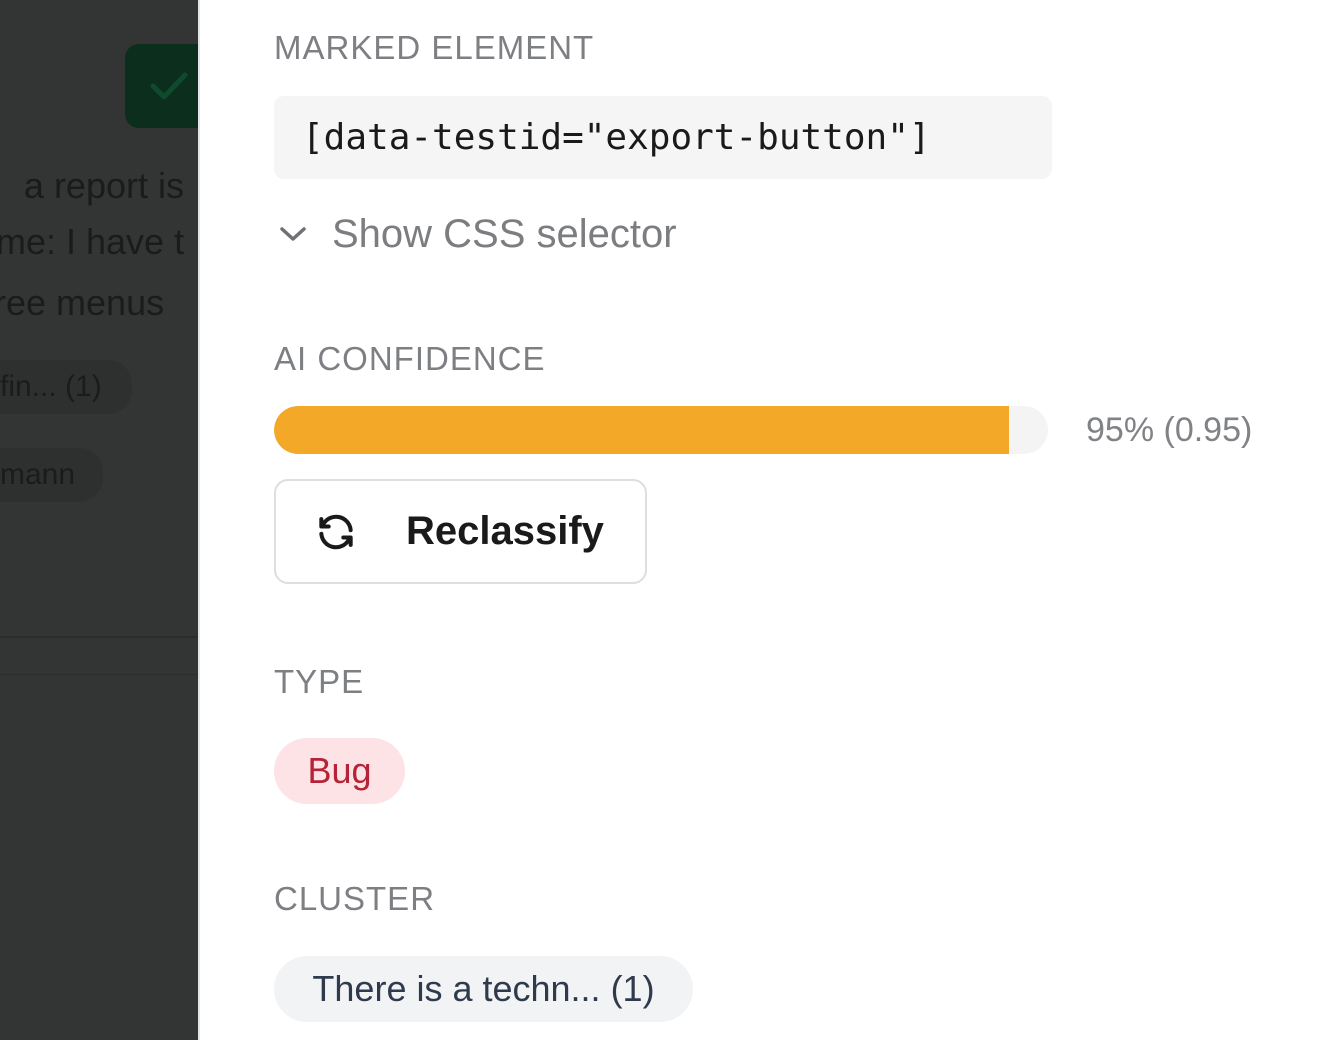  Describe the element at coordinates (52, 475) in the screenshot. I see `background-chip: mann` at that location.